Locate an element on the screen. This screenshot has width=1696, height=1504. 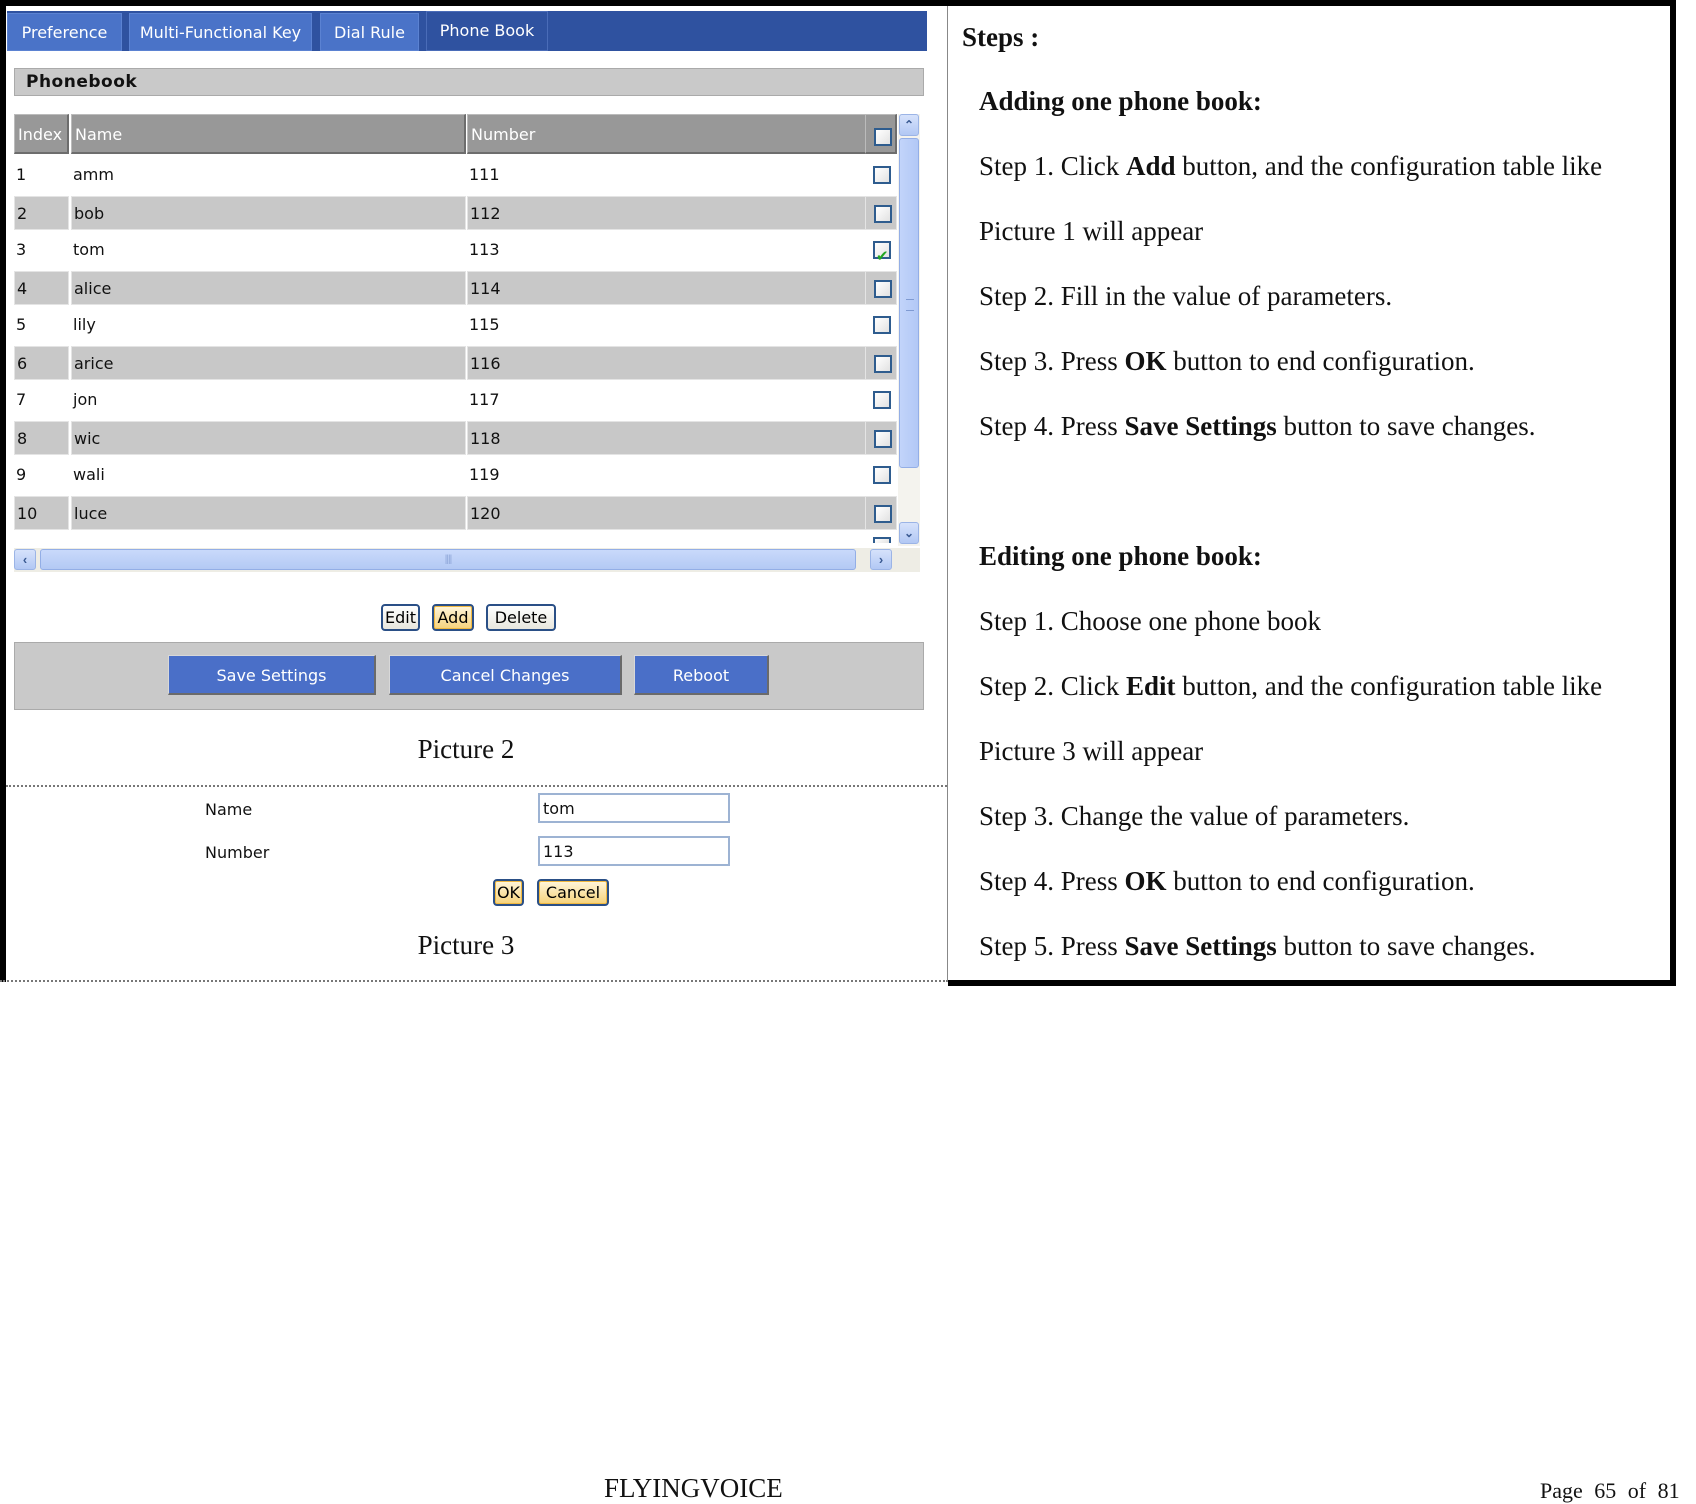
name-input is located at coordinates (634, 808).